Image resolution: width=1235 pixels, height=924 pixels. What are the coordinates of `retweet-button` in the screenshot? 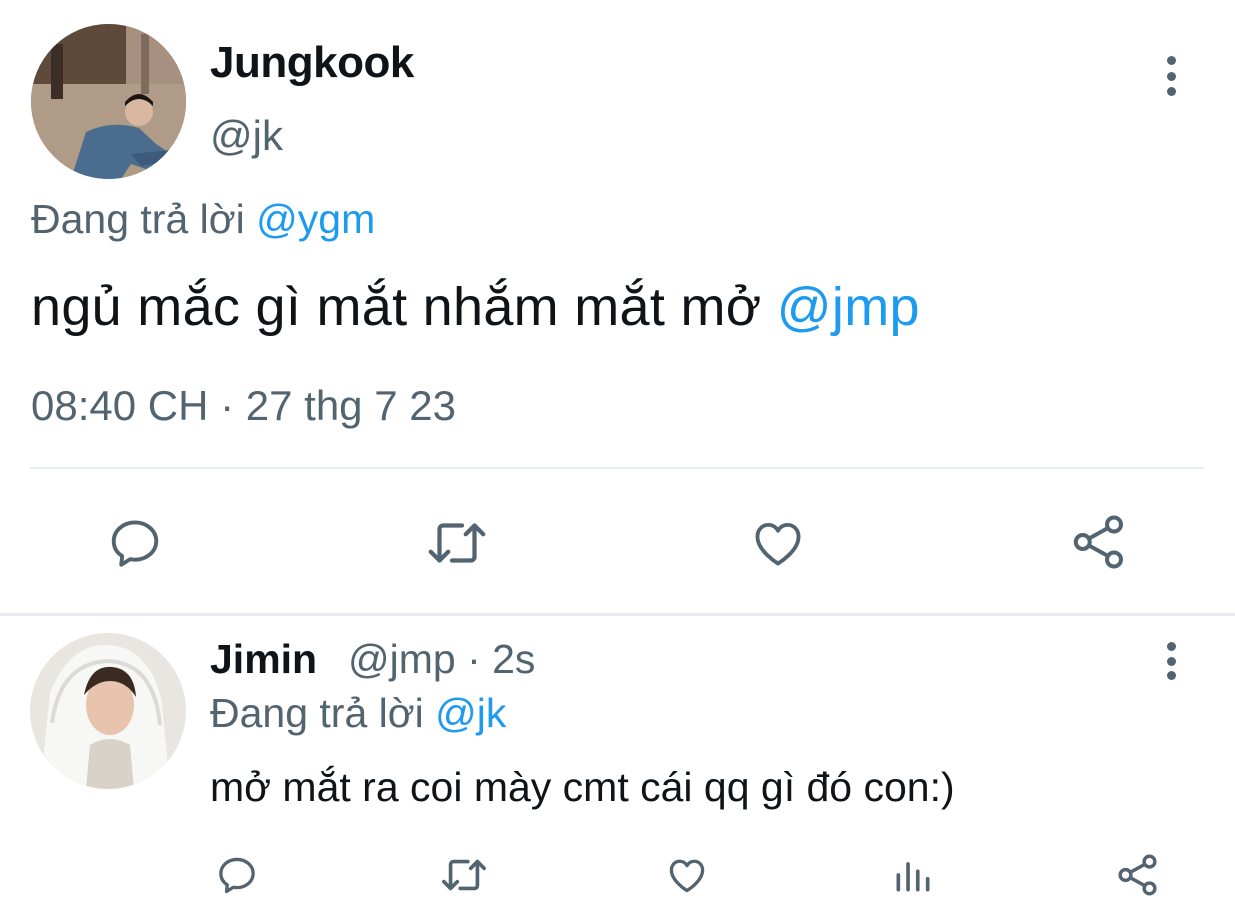 It's located at (457, 543).